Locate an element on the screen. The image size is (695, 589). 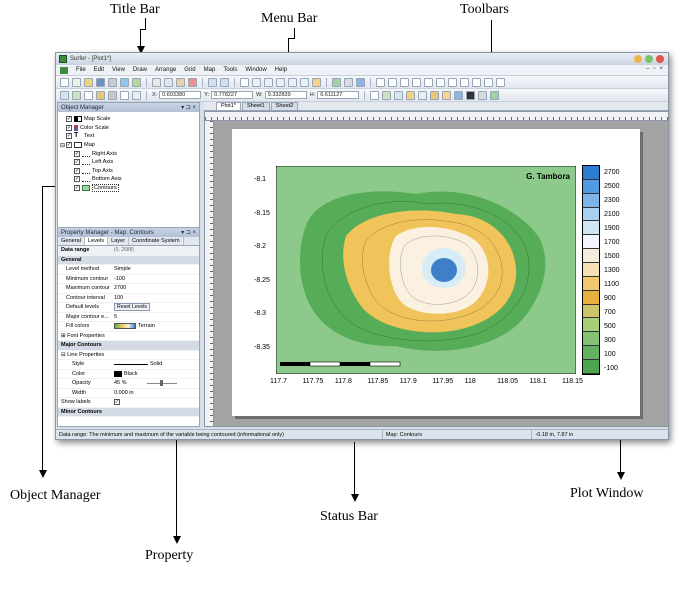
script-icon is located at coordinates (495, 95).